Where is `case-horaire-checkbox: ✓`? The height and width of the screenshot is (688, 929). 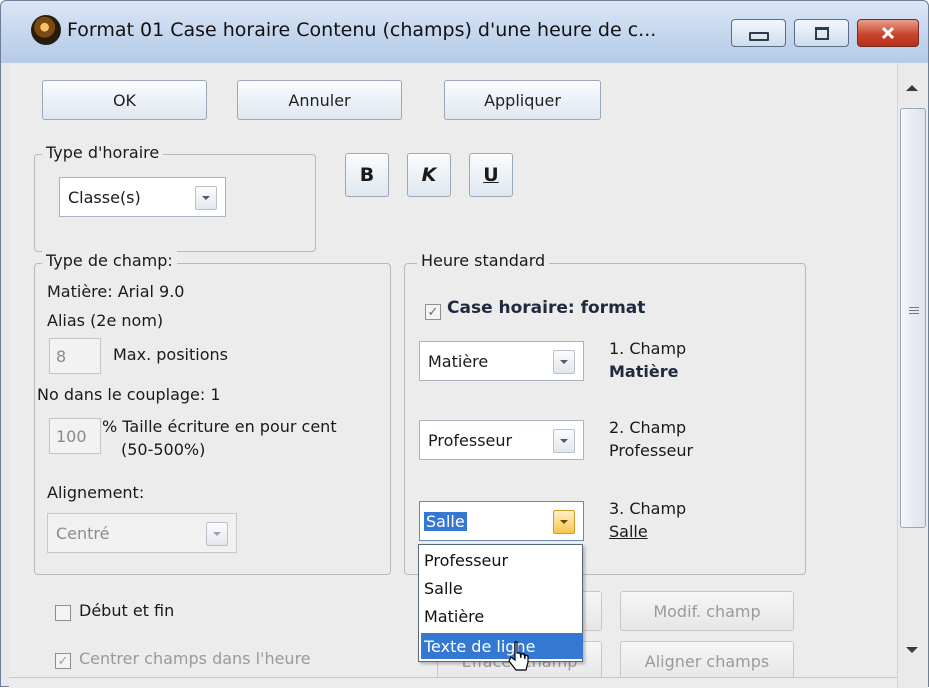
case-horaire-checkbox: ✓ is located at coordinates (433, 312).